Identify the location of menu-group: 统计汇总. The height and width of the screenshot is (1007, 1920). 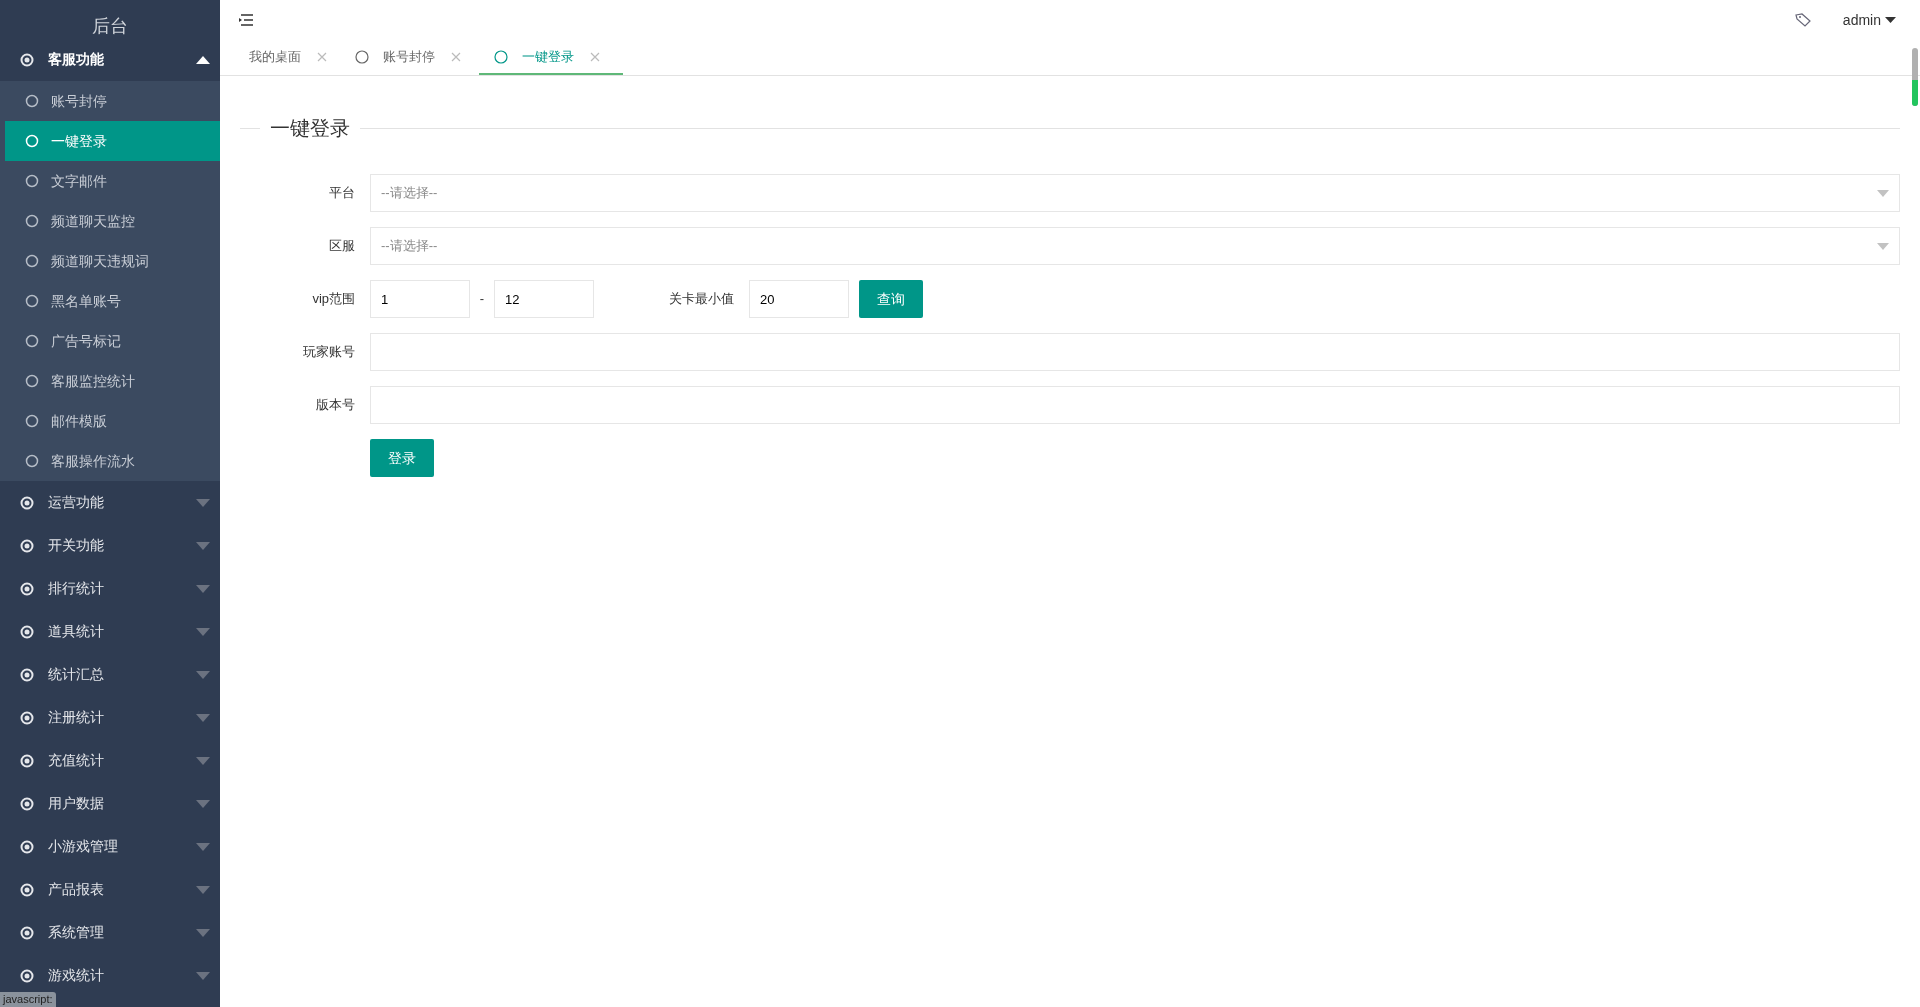
(110, 674).